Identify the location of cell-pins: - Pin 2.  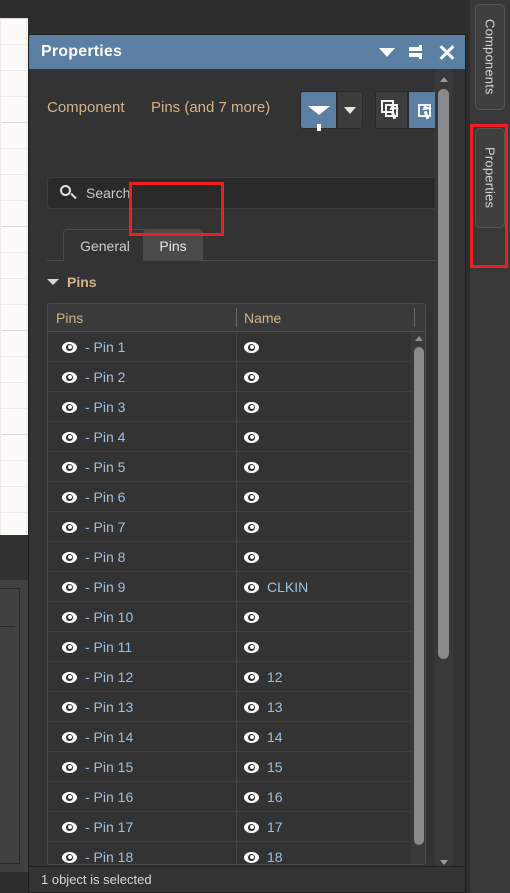
(93, 377).